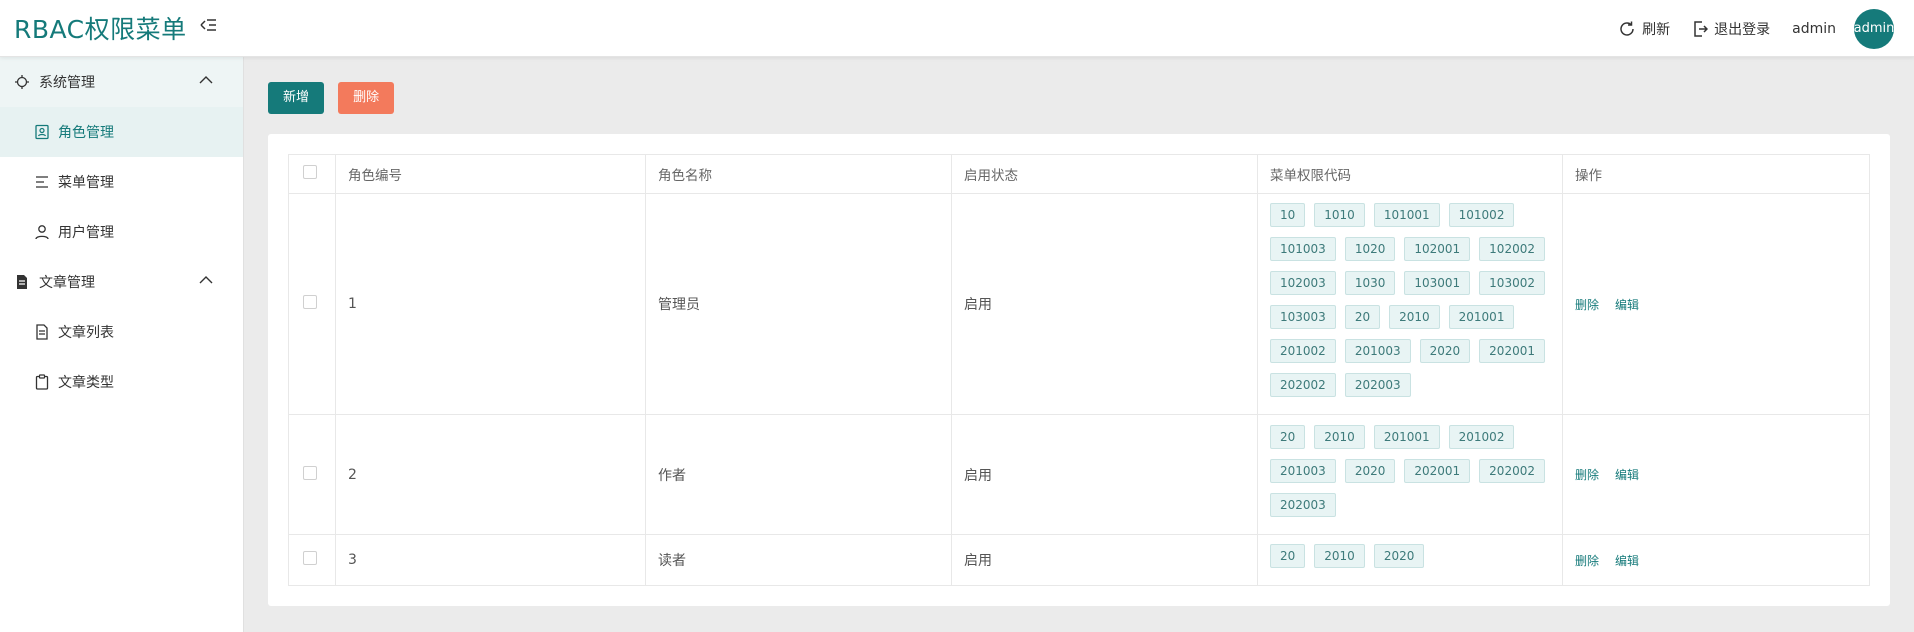  I want to click on permission-code-tag: 102001, so click(1437, 249).